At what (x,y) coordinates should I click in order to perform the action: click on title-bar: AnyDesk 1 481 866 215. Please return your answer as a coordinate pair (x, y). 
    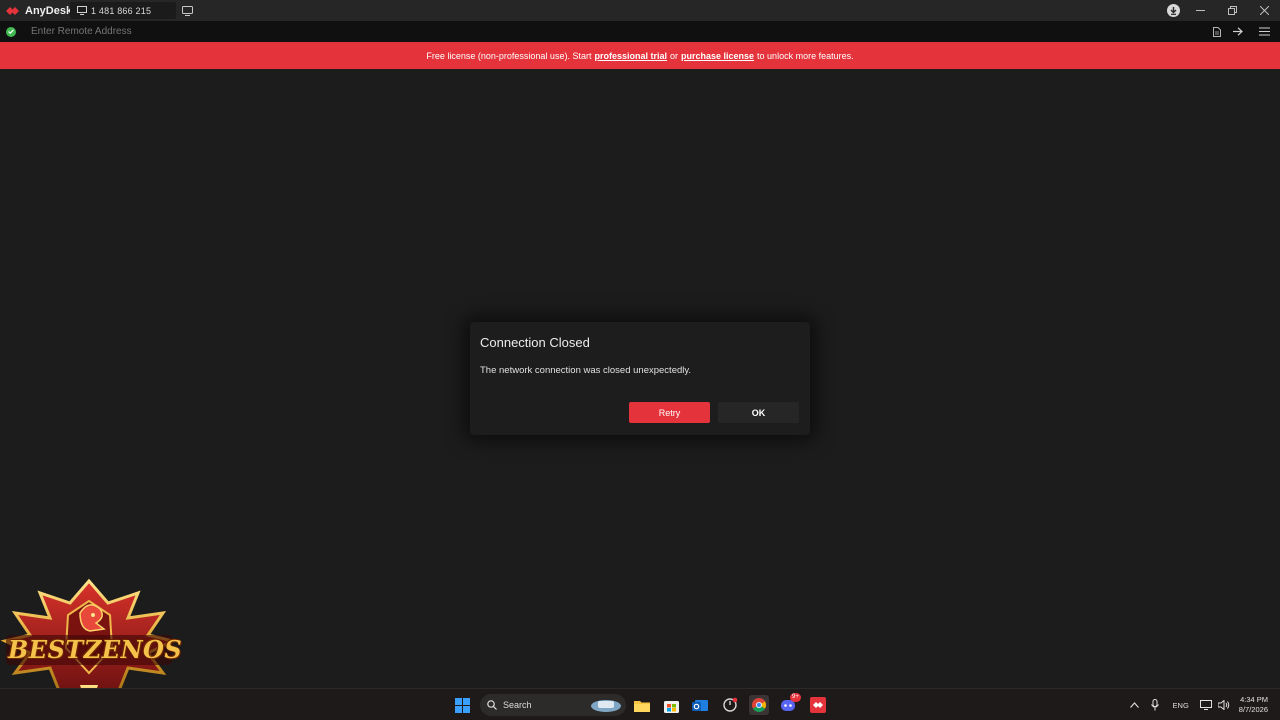
    Looking at the image, I should click on (640, 10).